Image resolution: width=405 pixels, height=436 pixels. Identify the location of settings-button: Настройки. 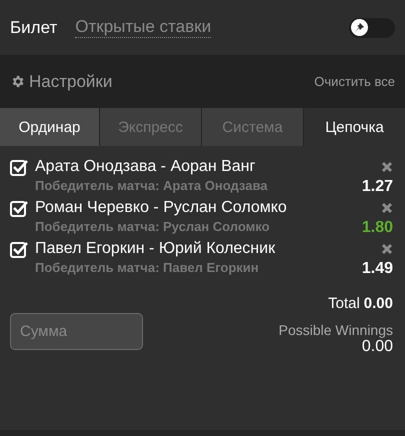
(61, 82).